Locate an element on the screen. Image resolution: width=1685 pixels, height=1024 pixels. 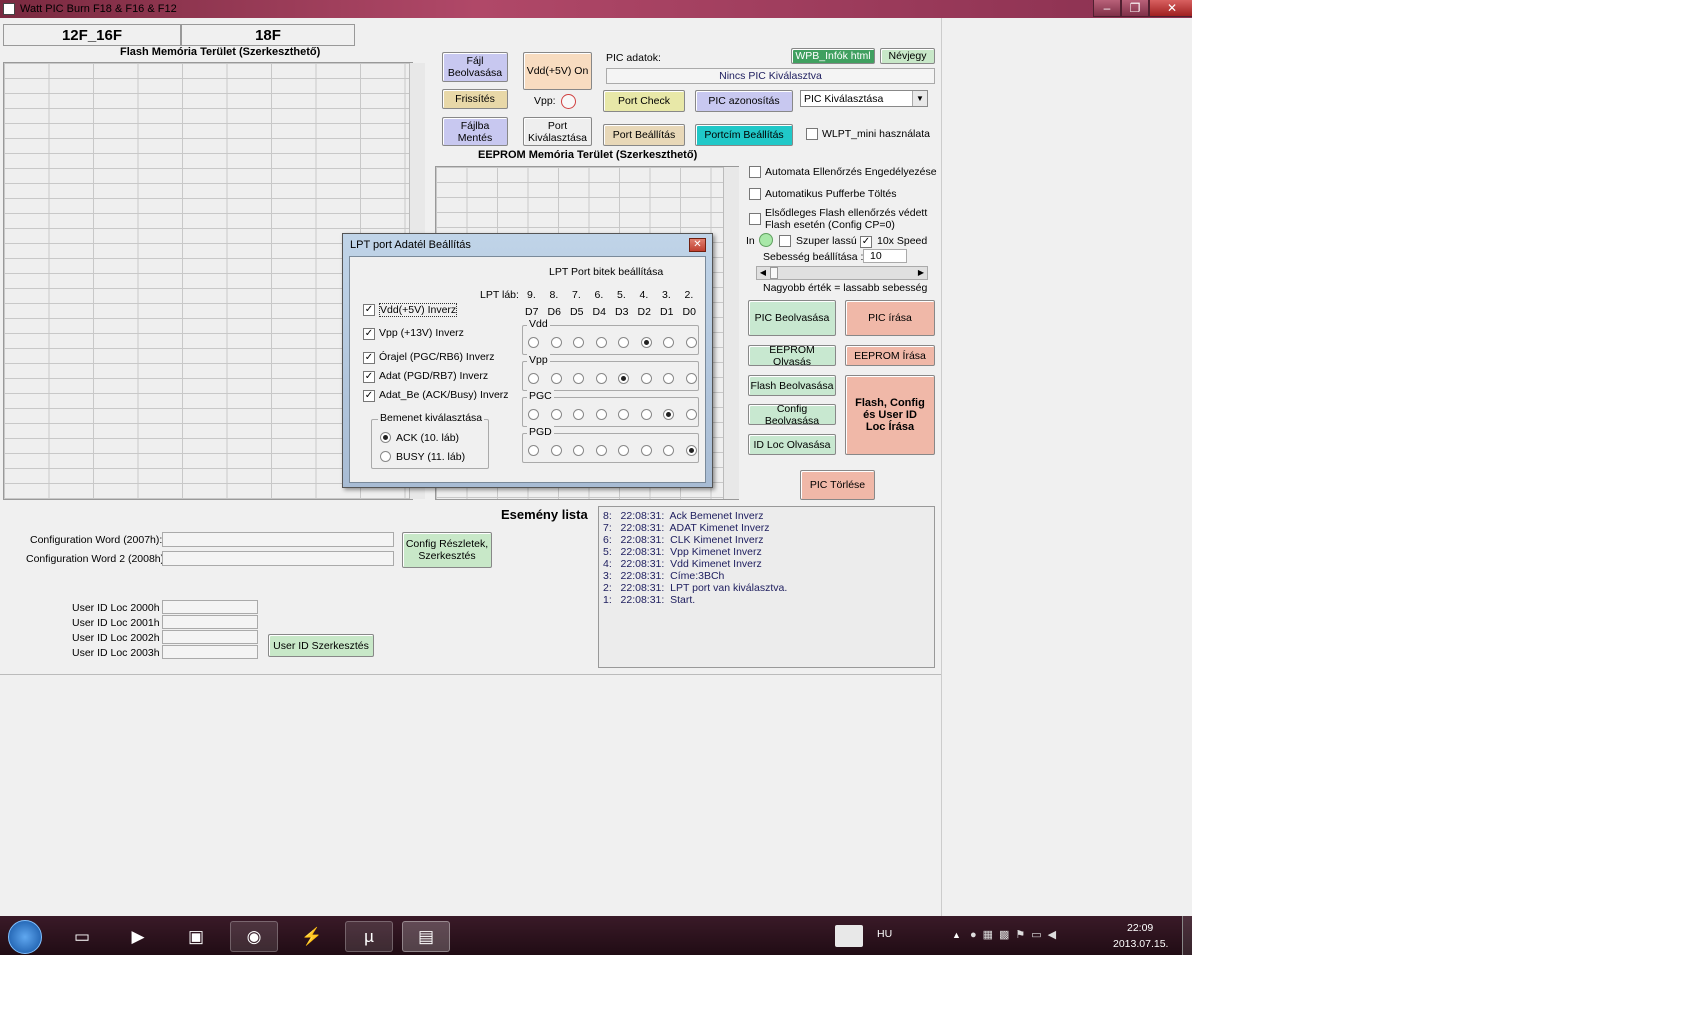
super-slow-checkbox is located at coordinates (785, 242).